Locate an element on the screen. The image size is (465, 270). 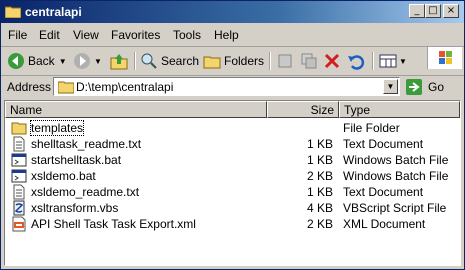
forward-arrow-icon is located at coordinates (82, 61).